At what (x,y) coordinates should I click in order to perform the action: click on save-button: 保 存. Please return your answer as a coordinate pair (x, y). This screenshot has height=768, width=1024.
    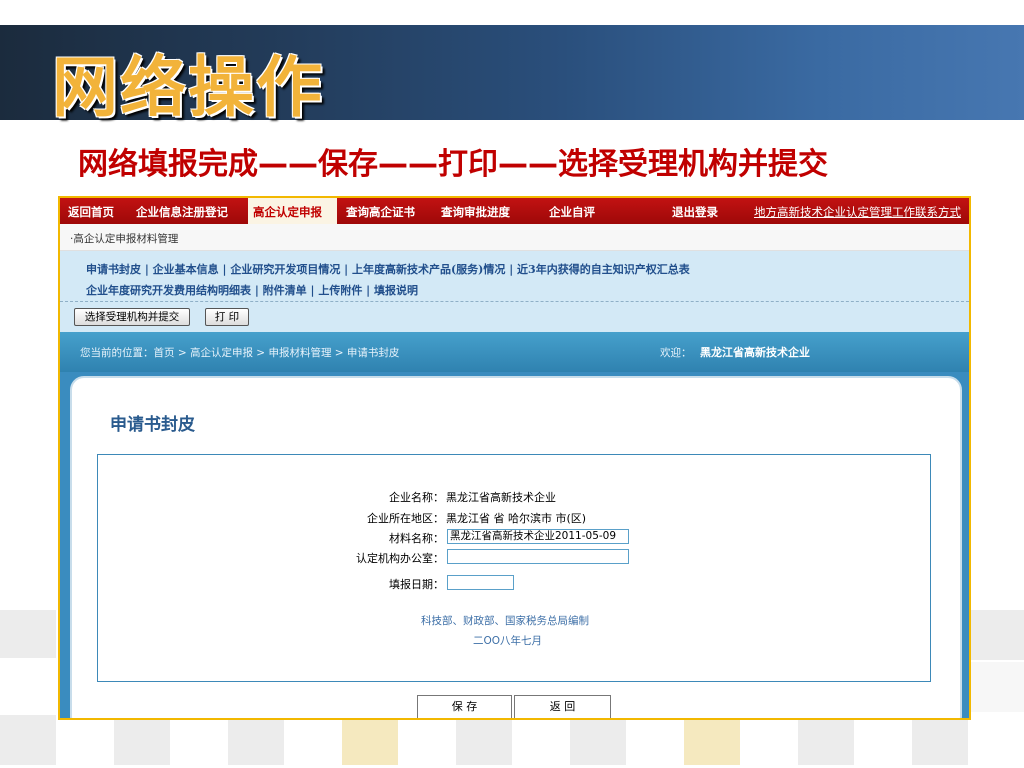
    Looking at the image, I should click on (464, 706).